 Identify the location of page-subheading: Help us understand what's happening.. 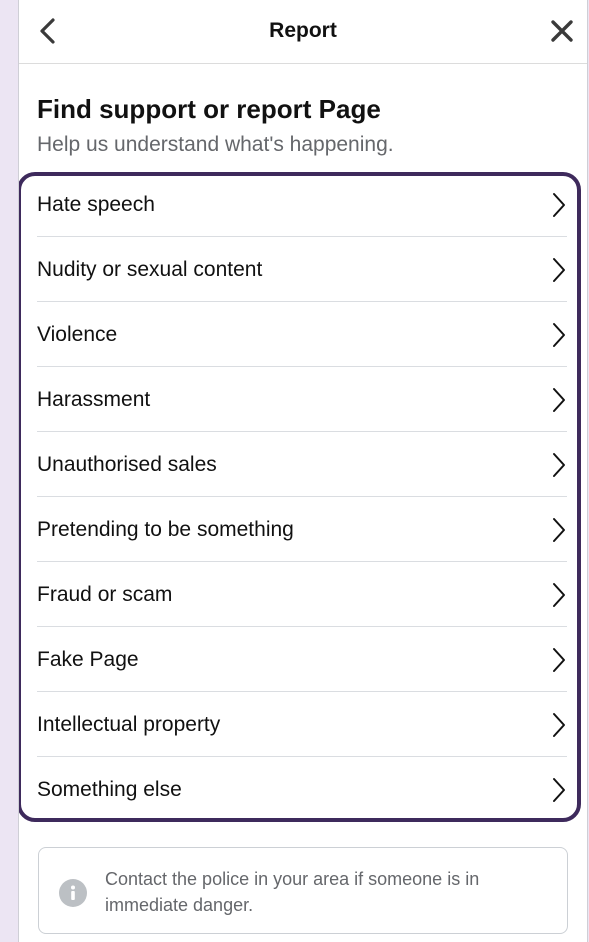
(215, 144).